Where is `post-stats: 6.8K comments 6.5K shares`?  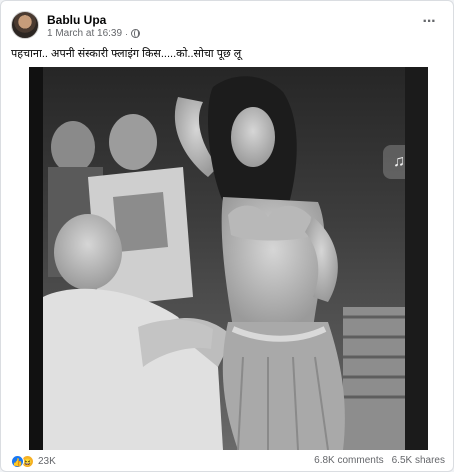
post-stats: 6.8K comments 6.5K shares is located at coordinates (379, 460).